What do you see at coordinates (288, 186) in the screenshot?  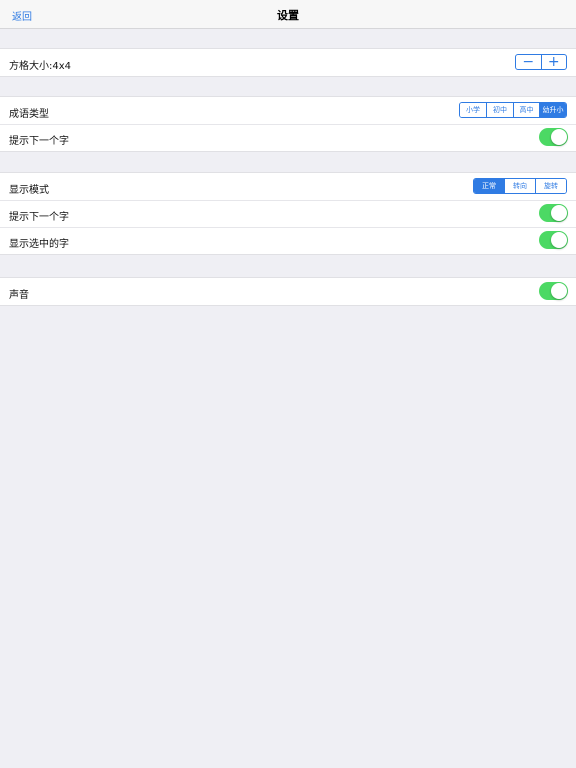 I see `display-mode-row: 显示模式 正常 转向 旋转` at bounding box center [288, 186].